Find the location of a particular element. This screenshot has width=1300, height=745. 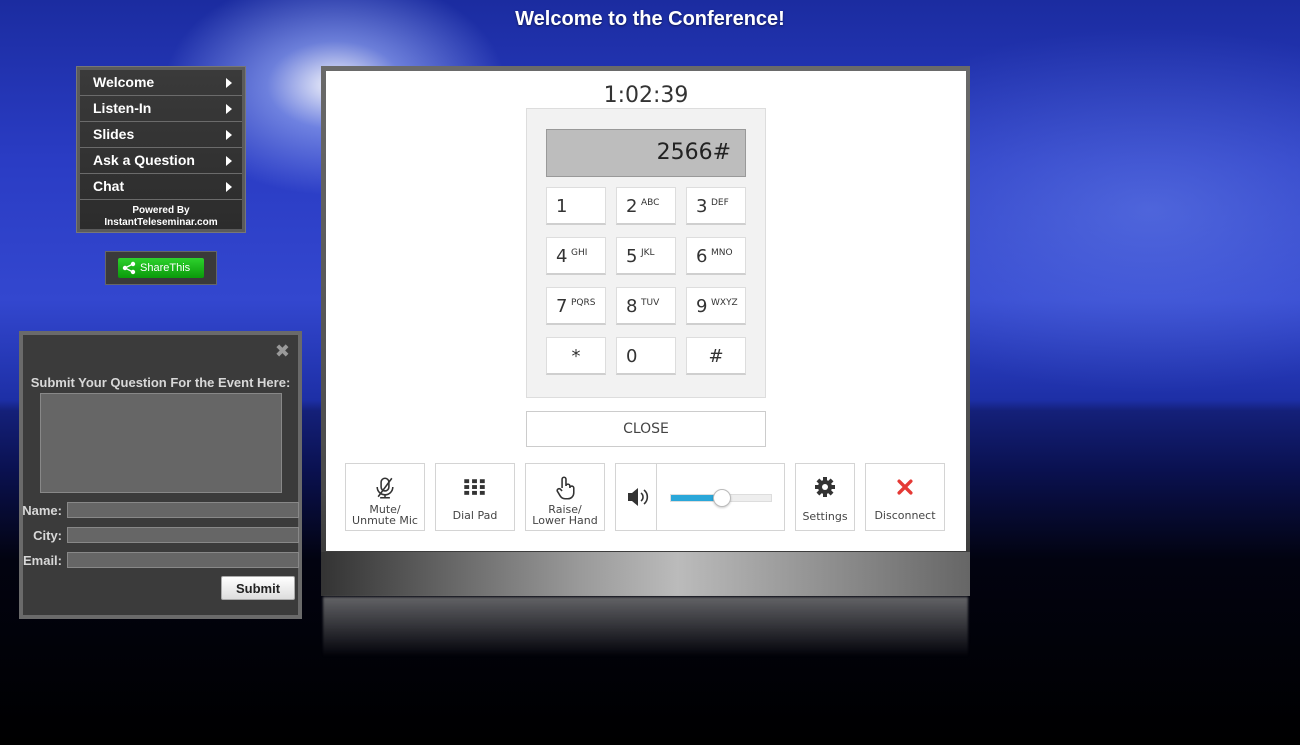

keypad-key: 6 MNO is located at coordinates (716, 256).